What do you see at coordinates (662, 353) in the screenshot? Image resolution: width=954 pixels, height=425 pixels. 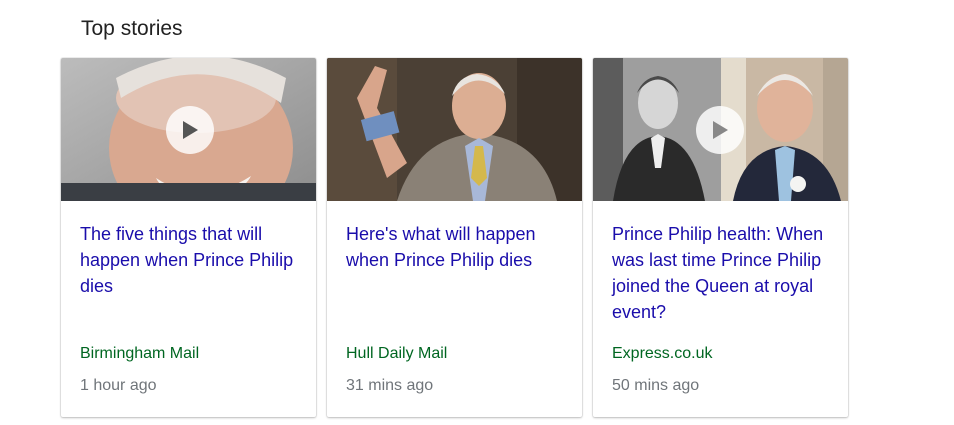 I see `story-source: Express.co.uk` at bounding box center [662, 353].